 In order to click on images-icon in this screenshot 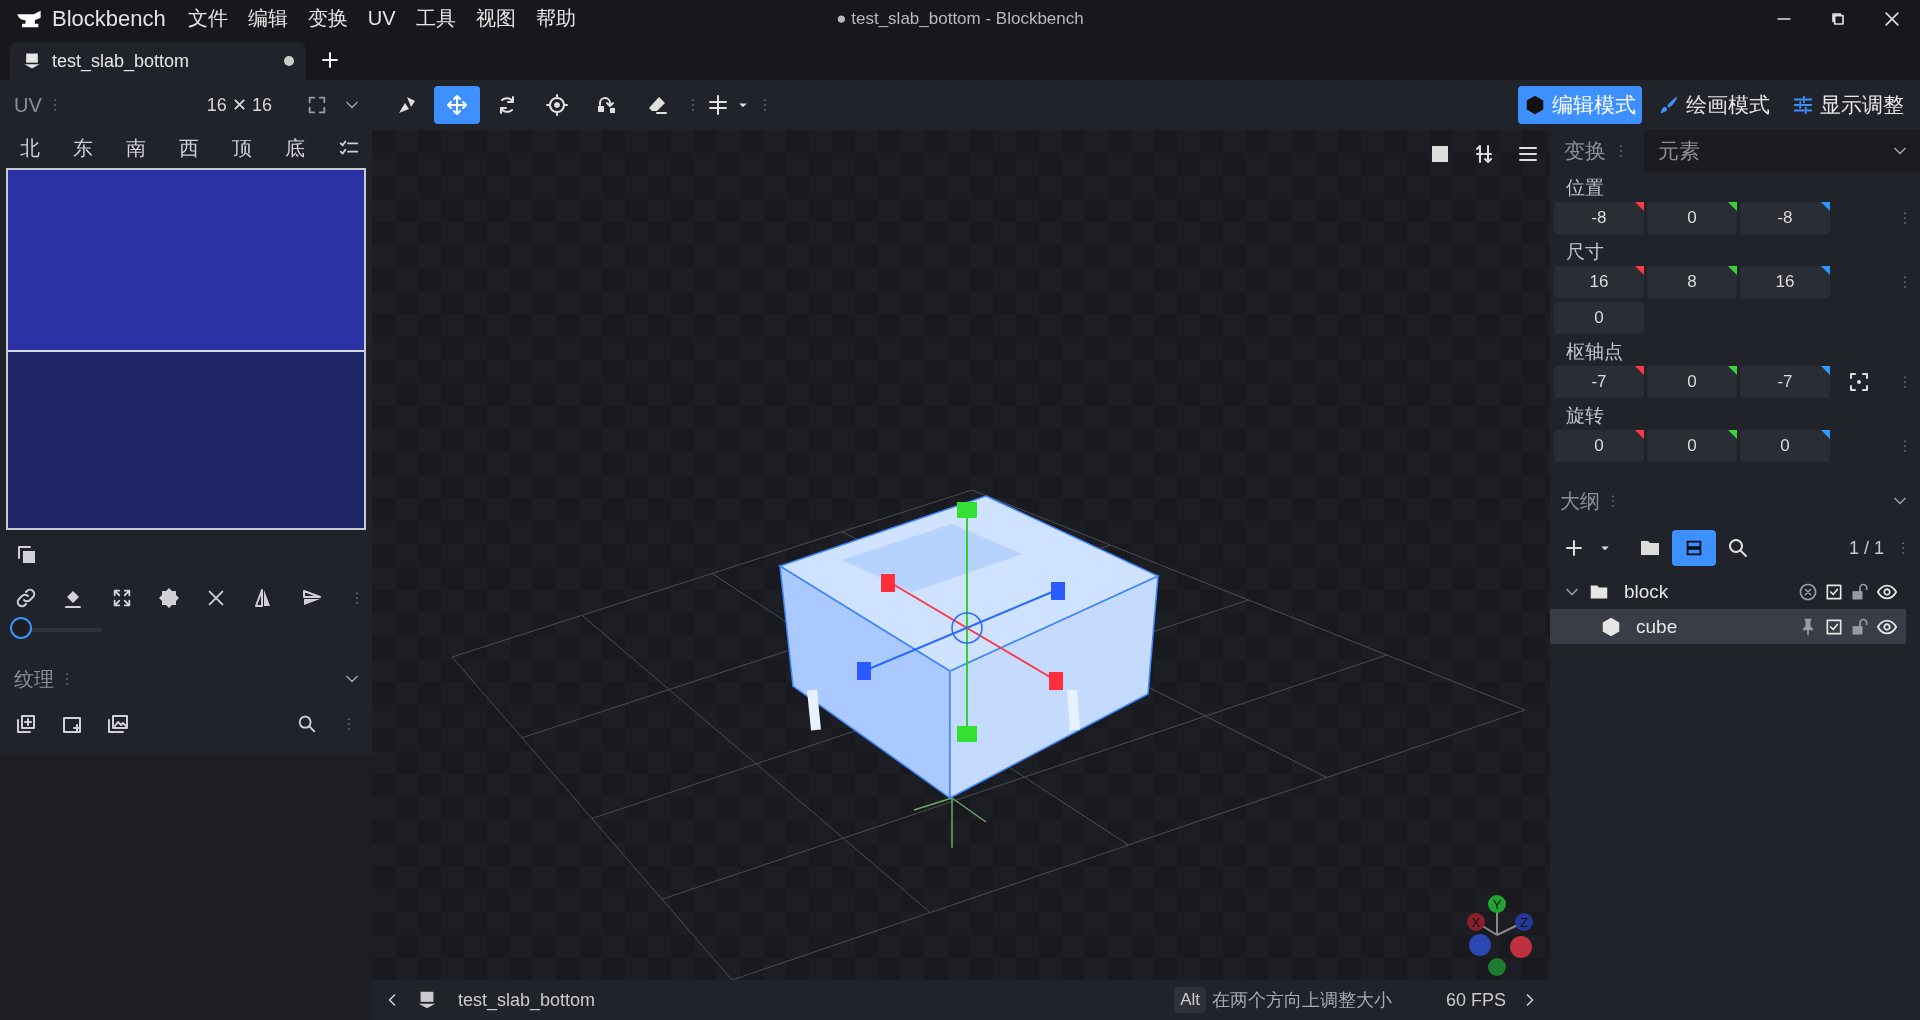, I will do `click(118, 724)`.